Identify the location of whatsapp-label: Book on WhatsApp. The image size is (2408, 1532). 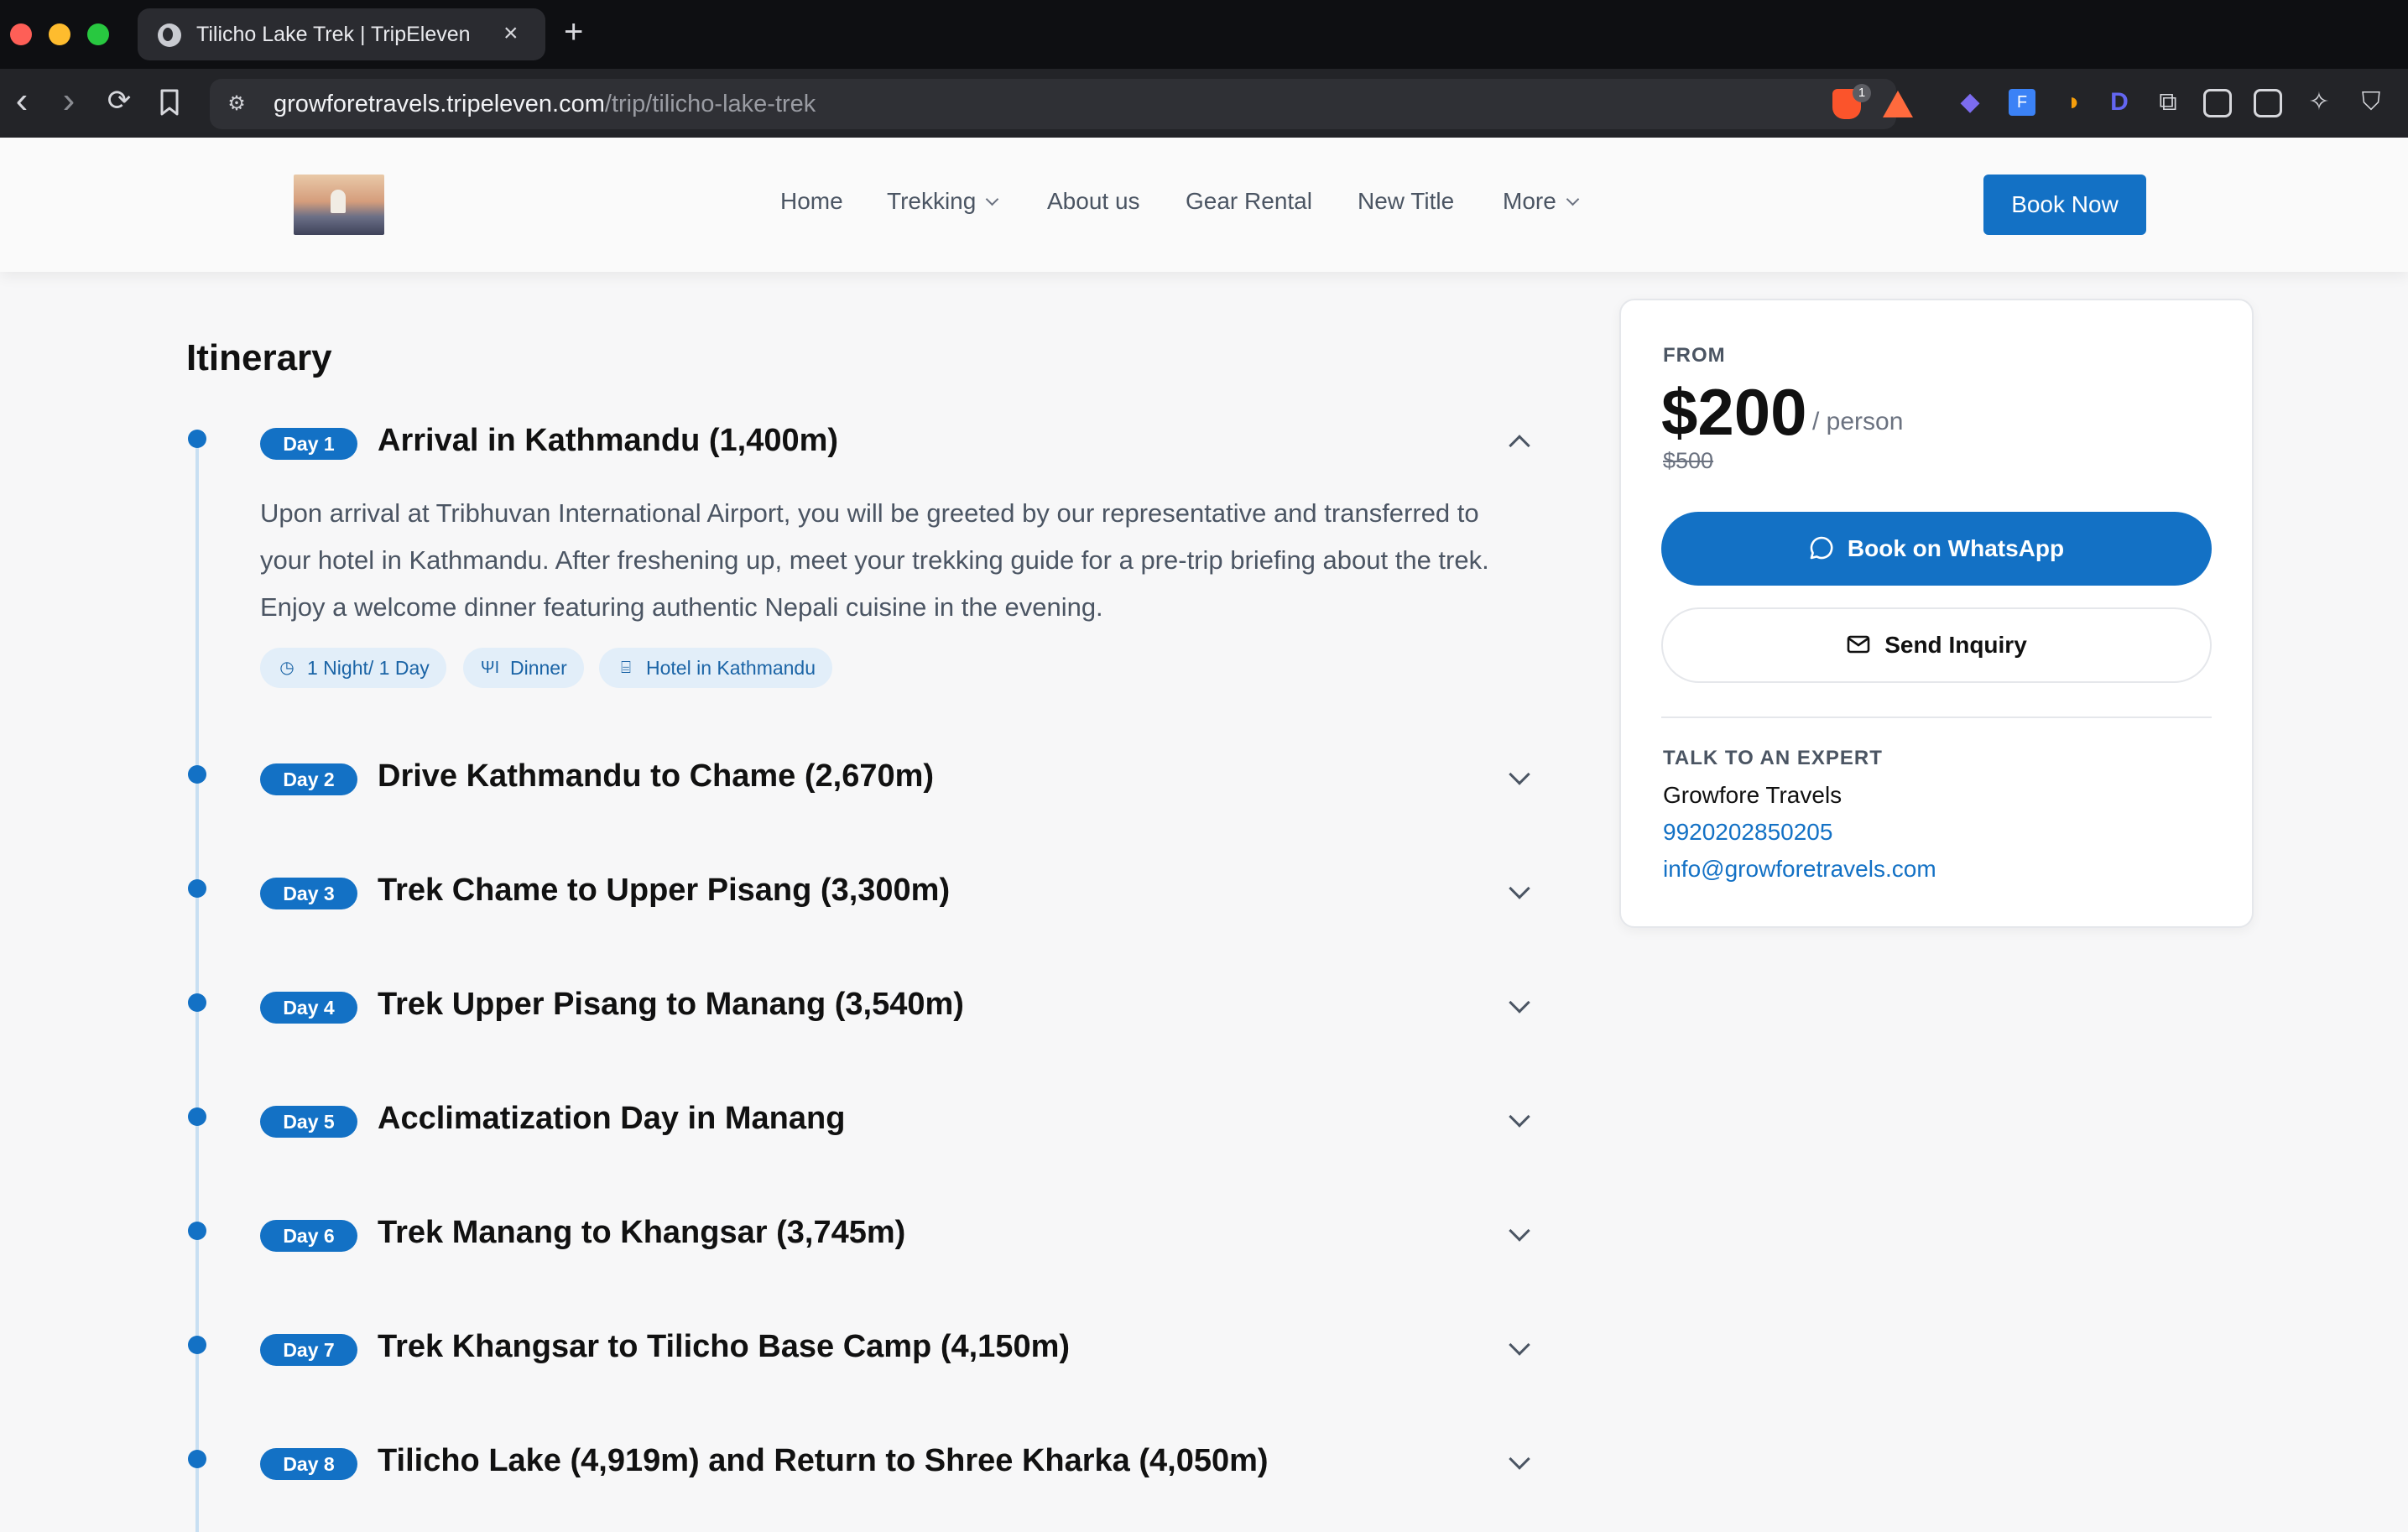
(1956, 548).